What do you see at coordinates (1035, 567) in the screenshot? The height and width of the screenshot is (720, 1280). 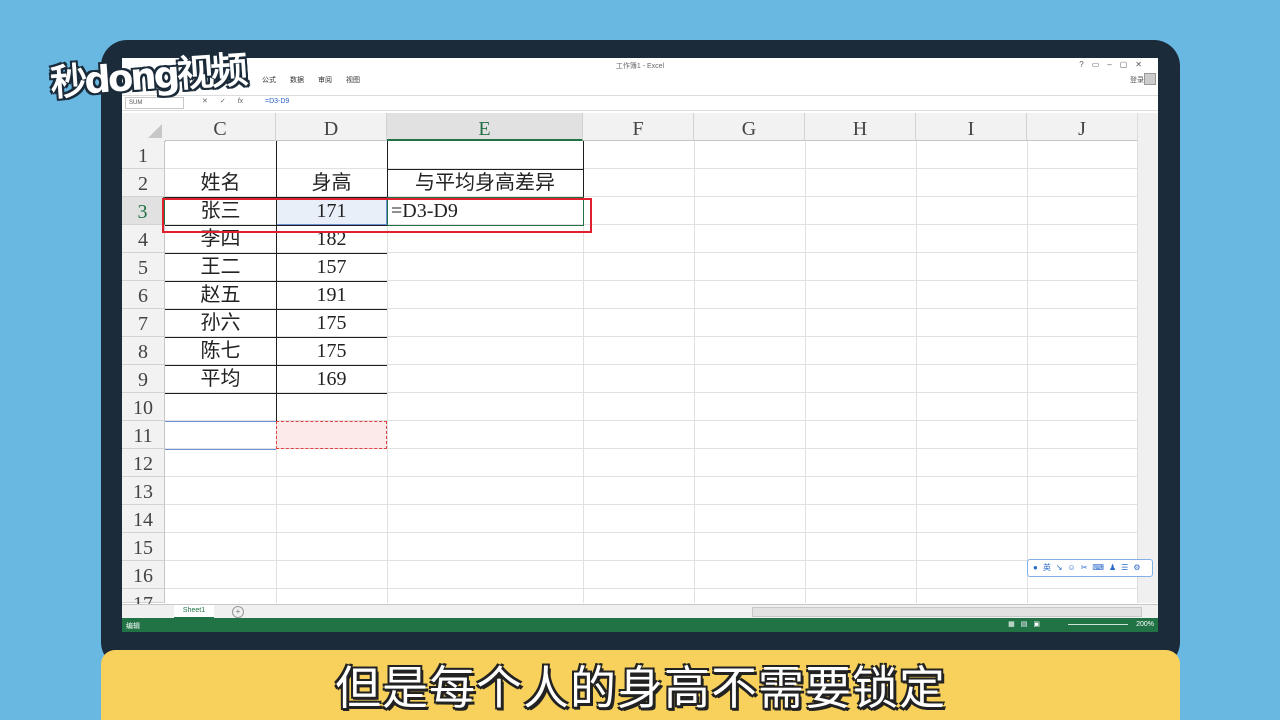 I see `ime-logo-icon: ●` at bounding box center [1035, 567].